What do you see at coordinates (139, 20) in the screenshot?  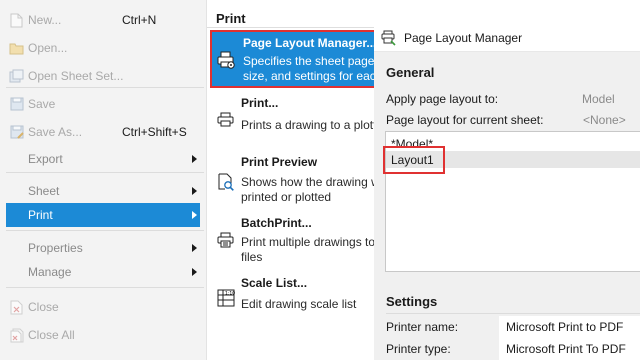 I see `shortcut-text: Ctrl+N` at bounding box center [139, 20].